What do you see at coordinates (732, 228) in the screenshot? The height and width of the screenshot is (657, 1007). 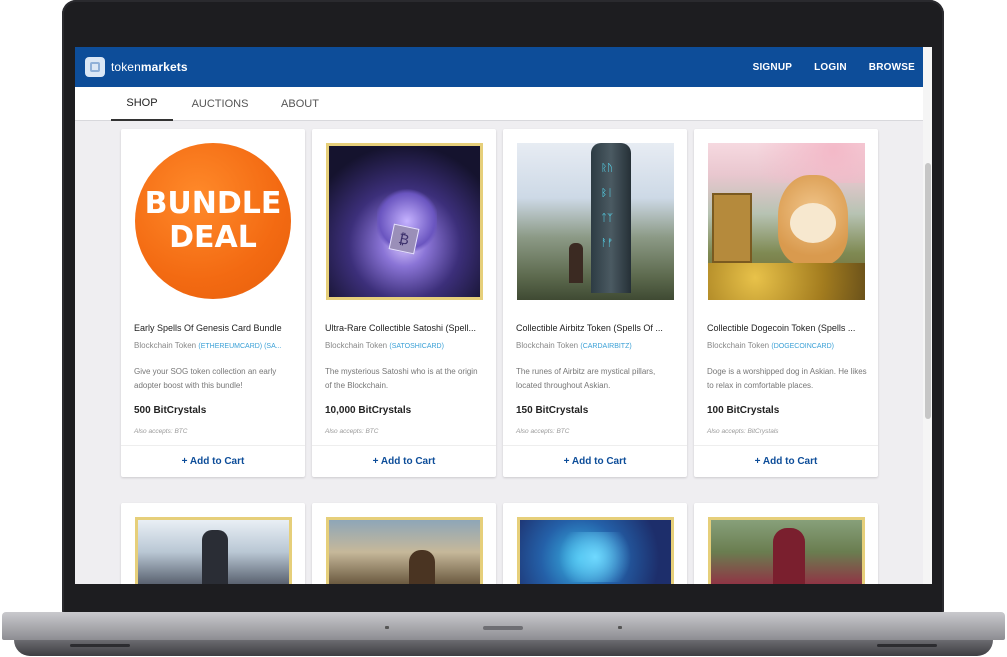 I see `shrine-icon` at bounding box center [732, 228].